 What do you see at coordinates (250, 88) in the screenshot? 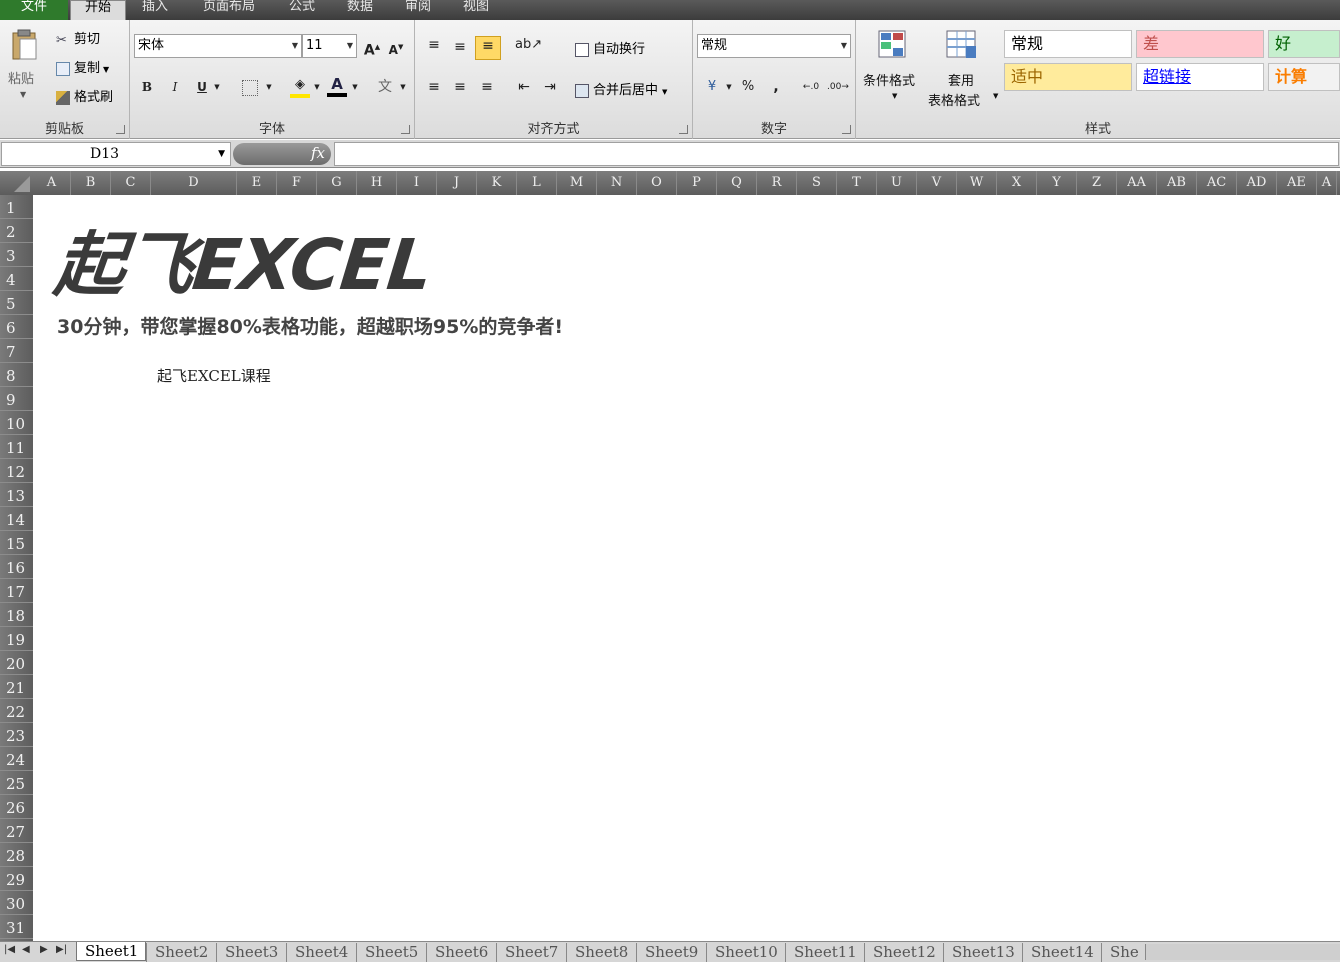
I see `border-icon` at bounding box center [250, 88].